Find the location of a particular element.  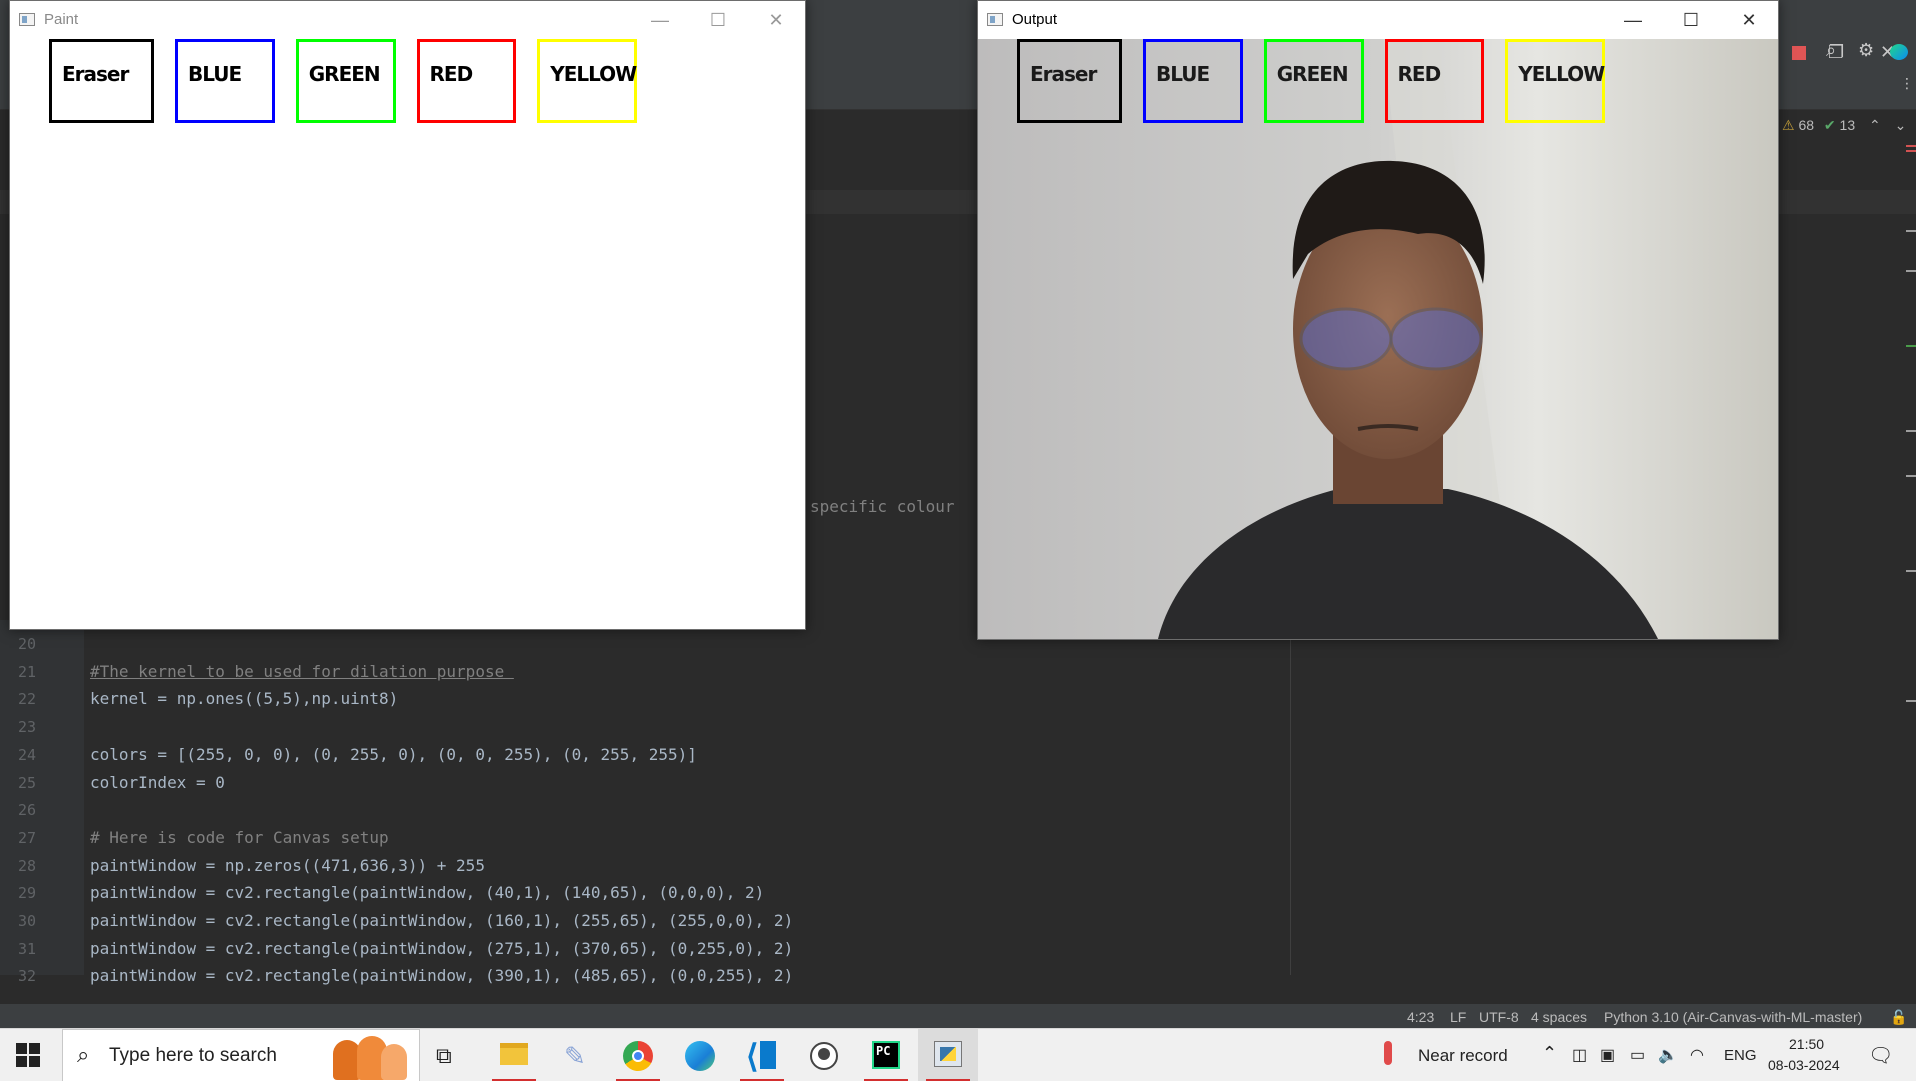

right-margin-guide is located at coordinates (1290, 797).